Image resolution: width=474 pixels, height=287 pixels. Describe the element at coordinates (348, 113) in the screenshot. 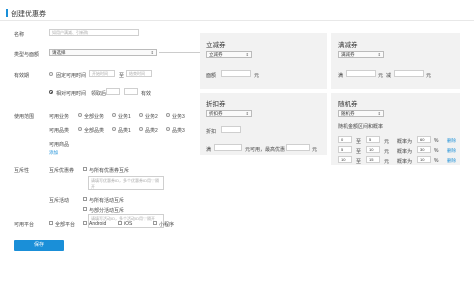

I see `panel-suiji-select-value: 随机券` at that location.